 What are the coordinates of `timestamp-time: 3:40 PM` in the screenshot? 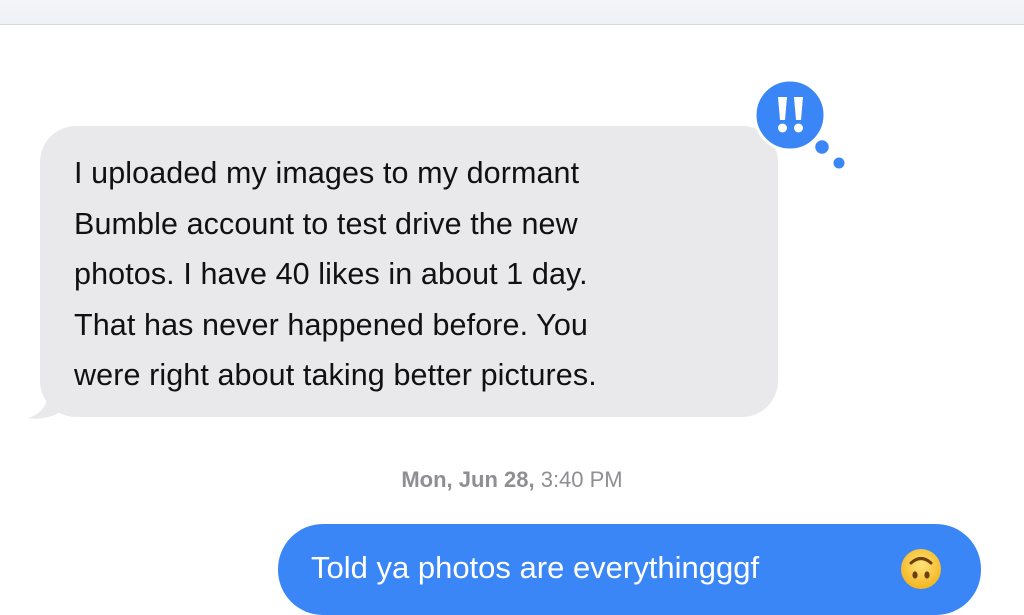 It's located at (578, 479).